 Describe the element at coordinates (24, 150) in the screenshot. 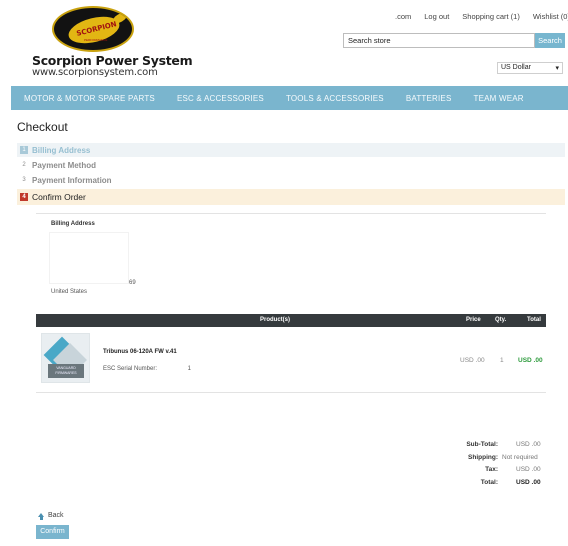

I see `step-number: 1` at that location.